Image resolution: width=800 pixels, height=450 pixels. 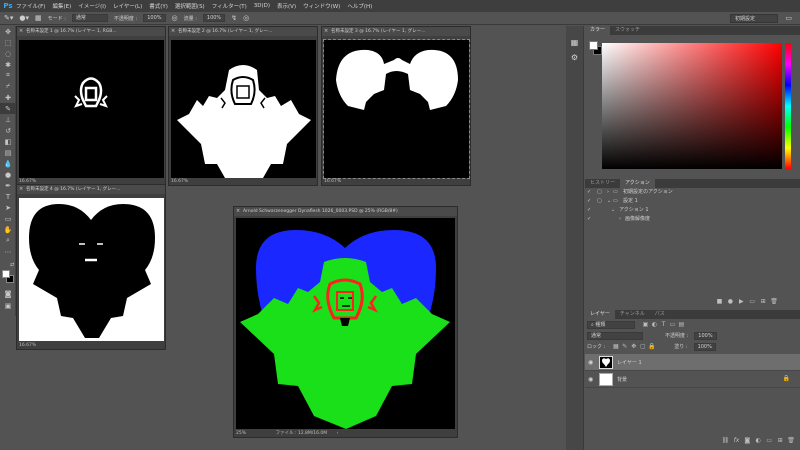 What do you see at coordinates (92, 6) in the screenshot?
I see `menu-image: イメージ(I)` at bounding box center [92, 6].